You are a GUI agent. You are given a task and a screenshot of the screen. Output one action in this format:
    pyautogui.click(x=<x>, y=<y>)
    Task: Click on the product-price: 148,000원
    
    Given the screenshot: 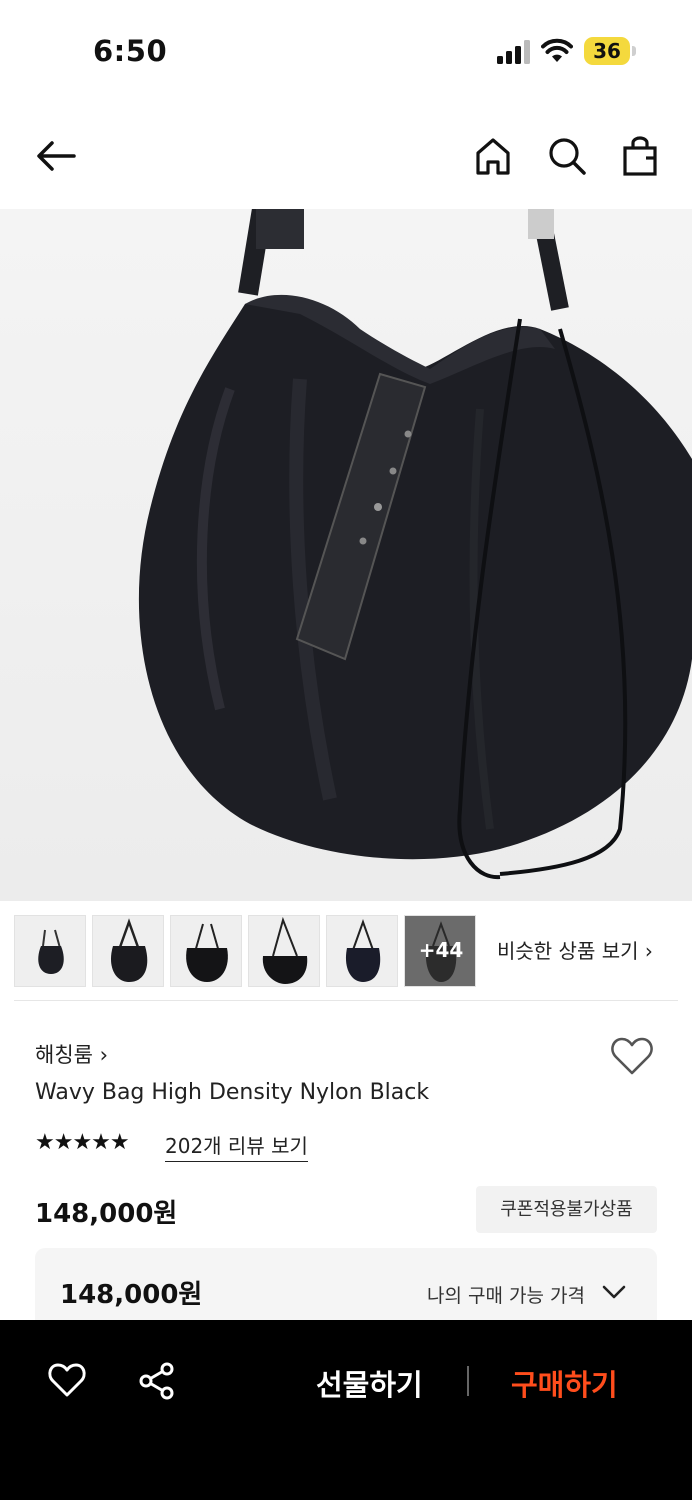 What is the action you would take?
    pyautogui.click(x=106, y=1214)
    